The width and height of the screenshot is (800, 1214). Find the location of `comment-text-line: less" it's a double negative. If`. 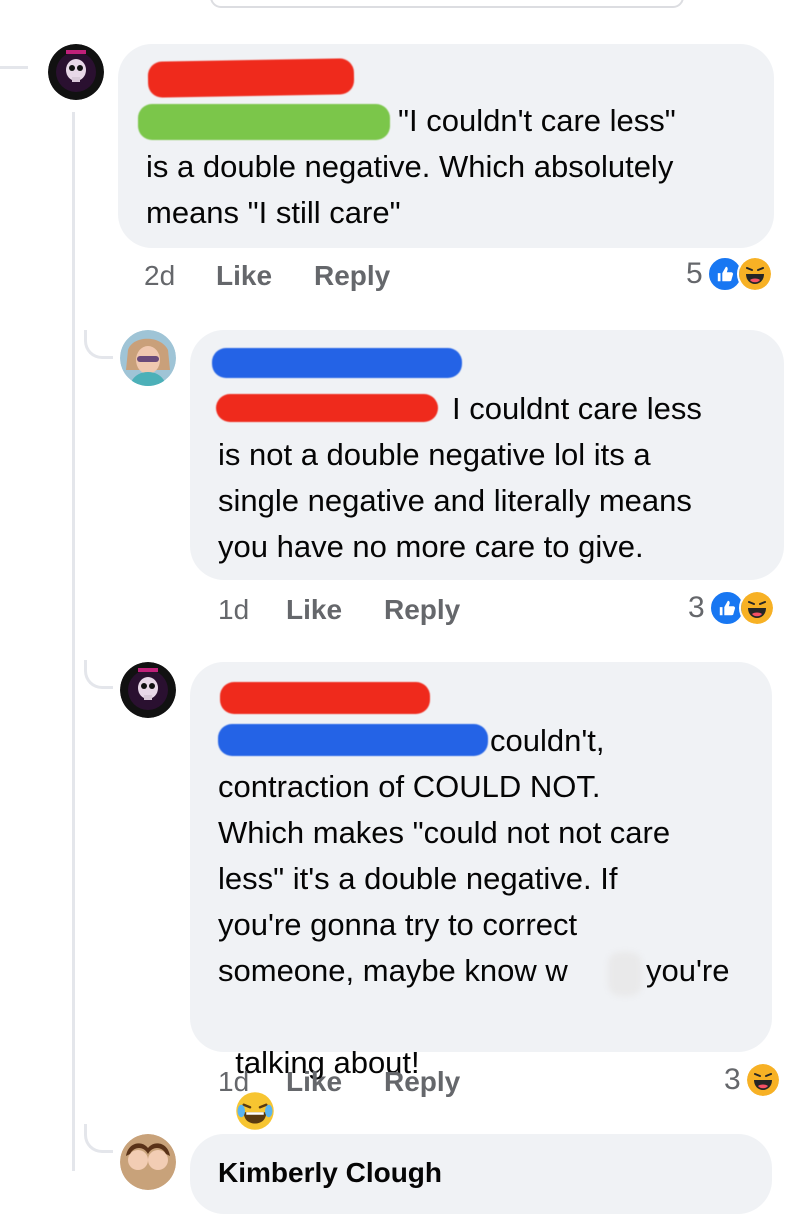

comment-text-line: less" it's a double negative. If is located at coordinates (418, 878).